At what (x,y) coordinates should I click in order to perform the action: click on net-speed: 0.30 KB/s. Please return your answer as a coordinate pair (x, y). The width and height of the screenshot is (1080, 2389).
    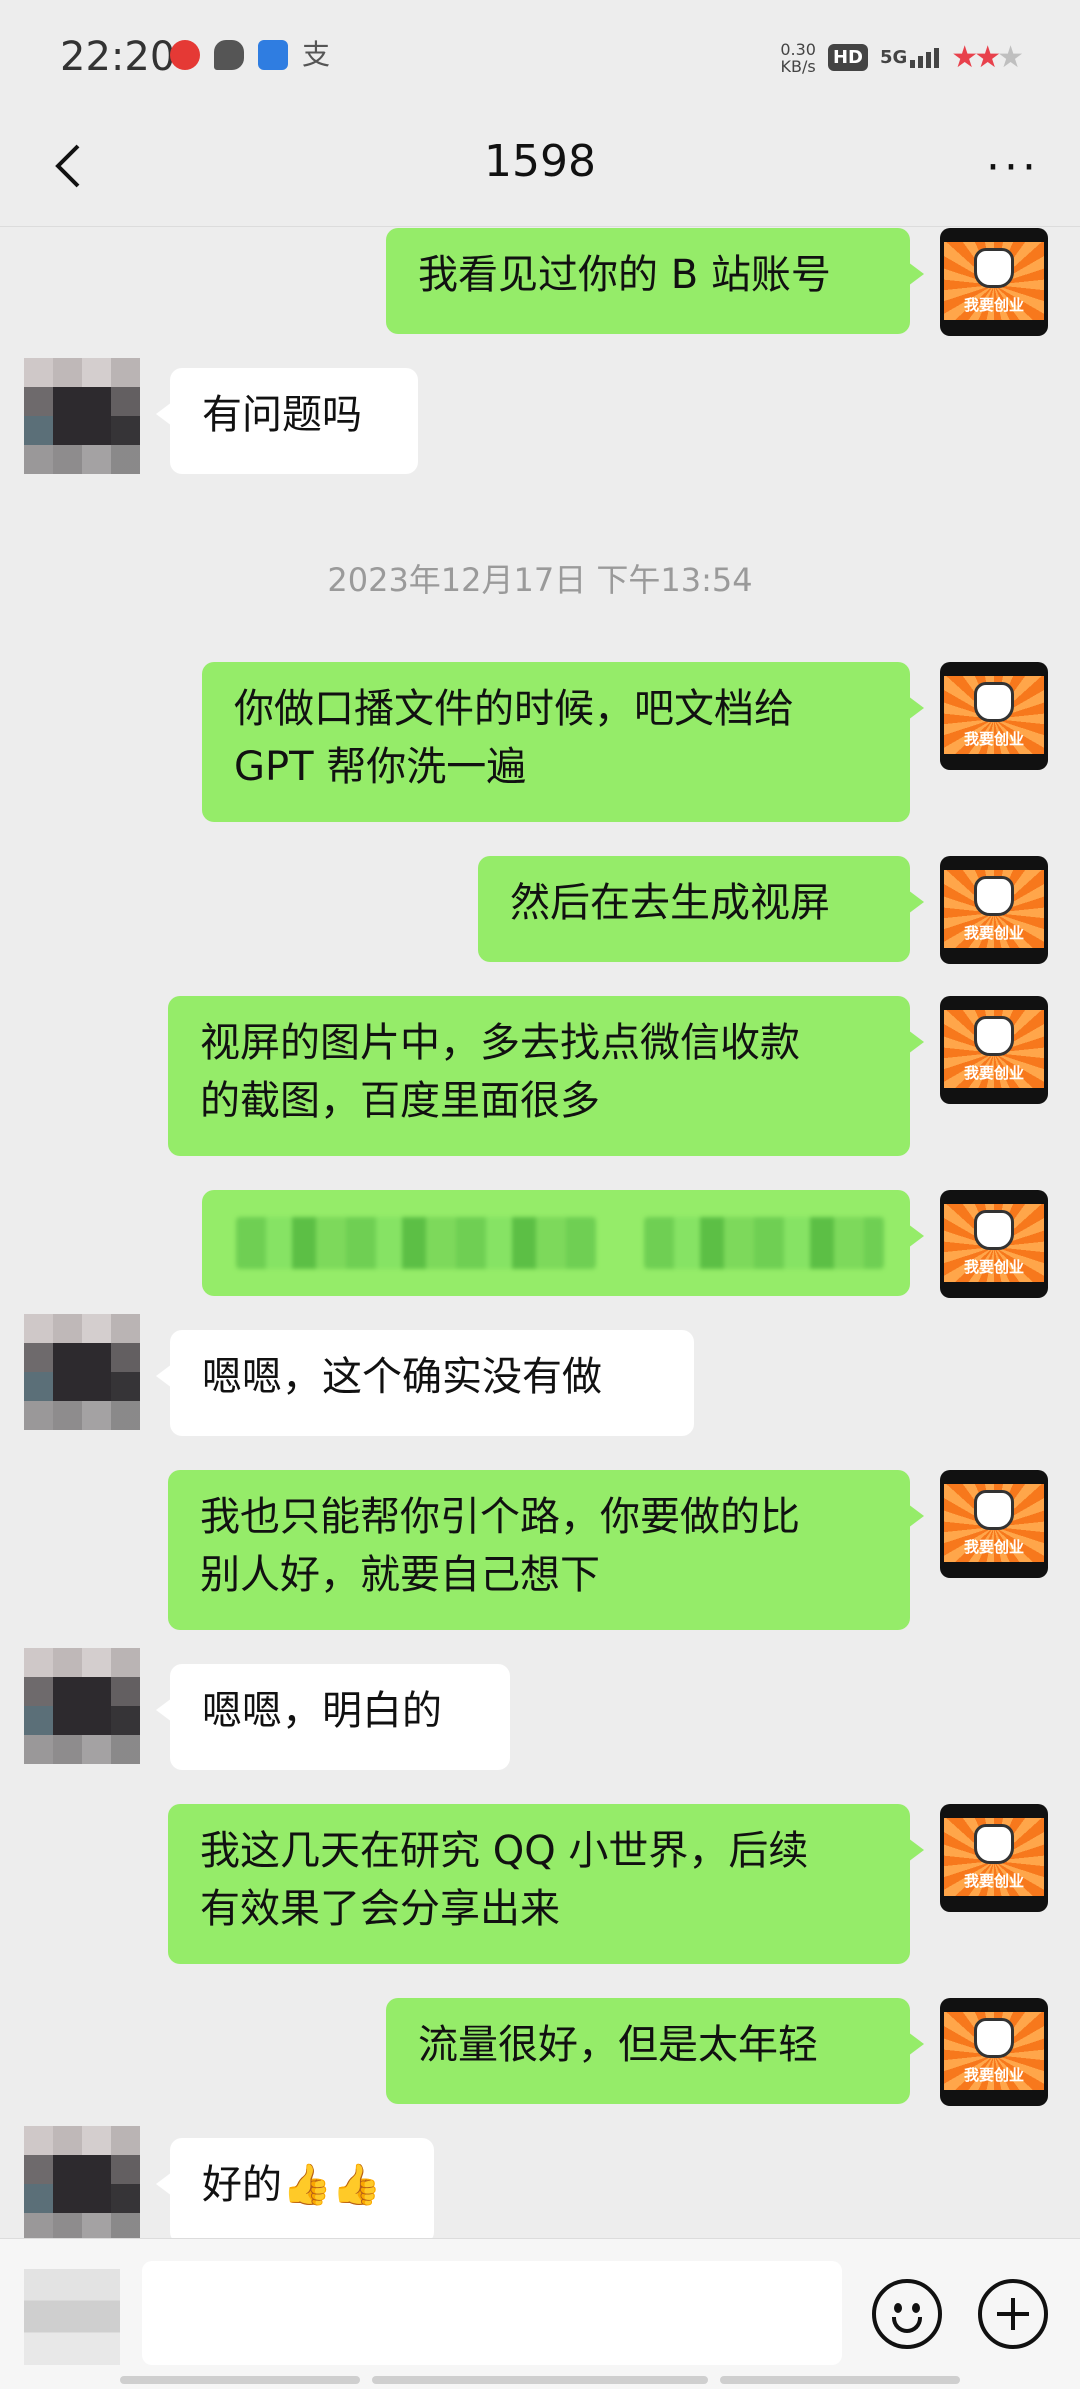
    Looking at the image, I should click on (798, 57).